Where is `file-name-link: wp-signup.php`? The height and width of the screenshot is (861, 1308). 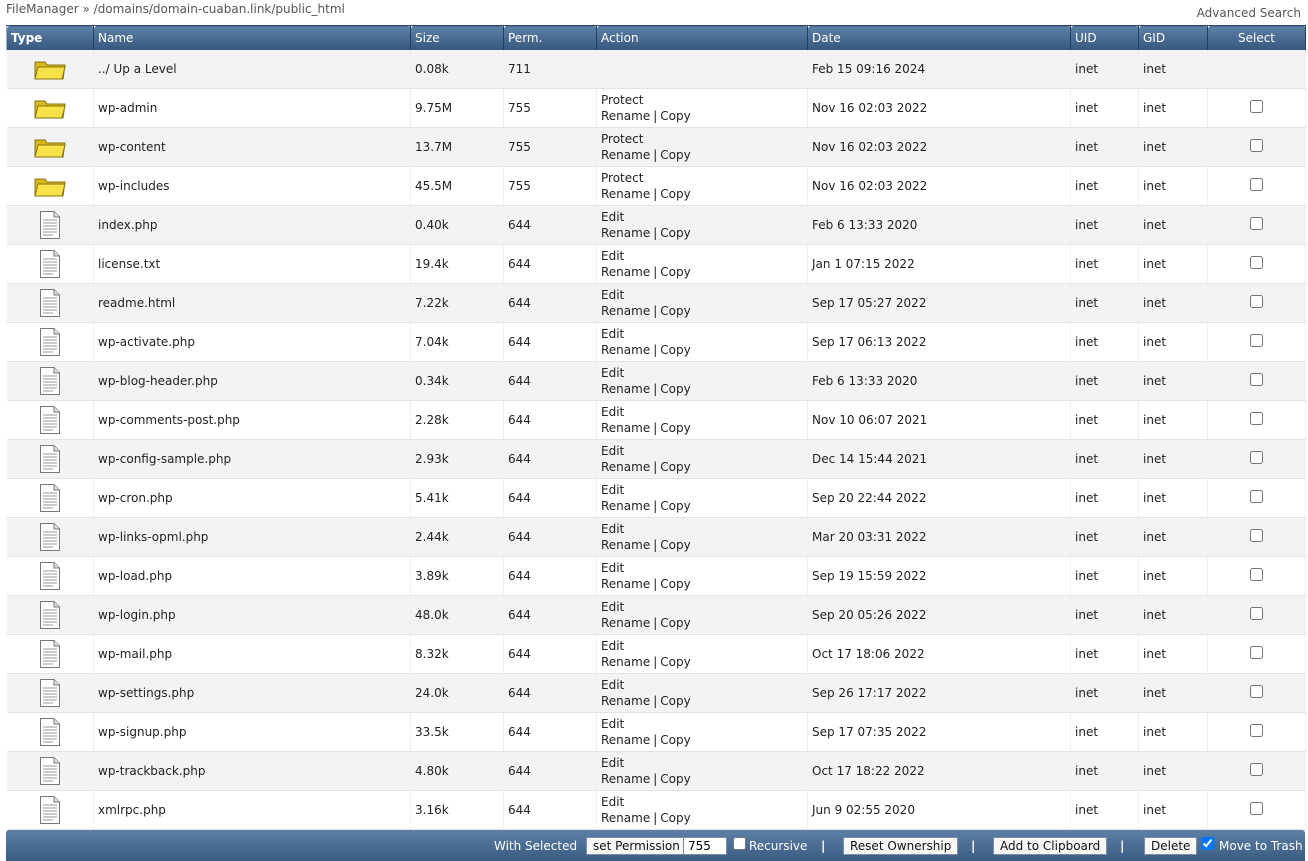 file-name-link: wp-signup.php is located at coordinates (142, 732).